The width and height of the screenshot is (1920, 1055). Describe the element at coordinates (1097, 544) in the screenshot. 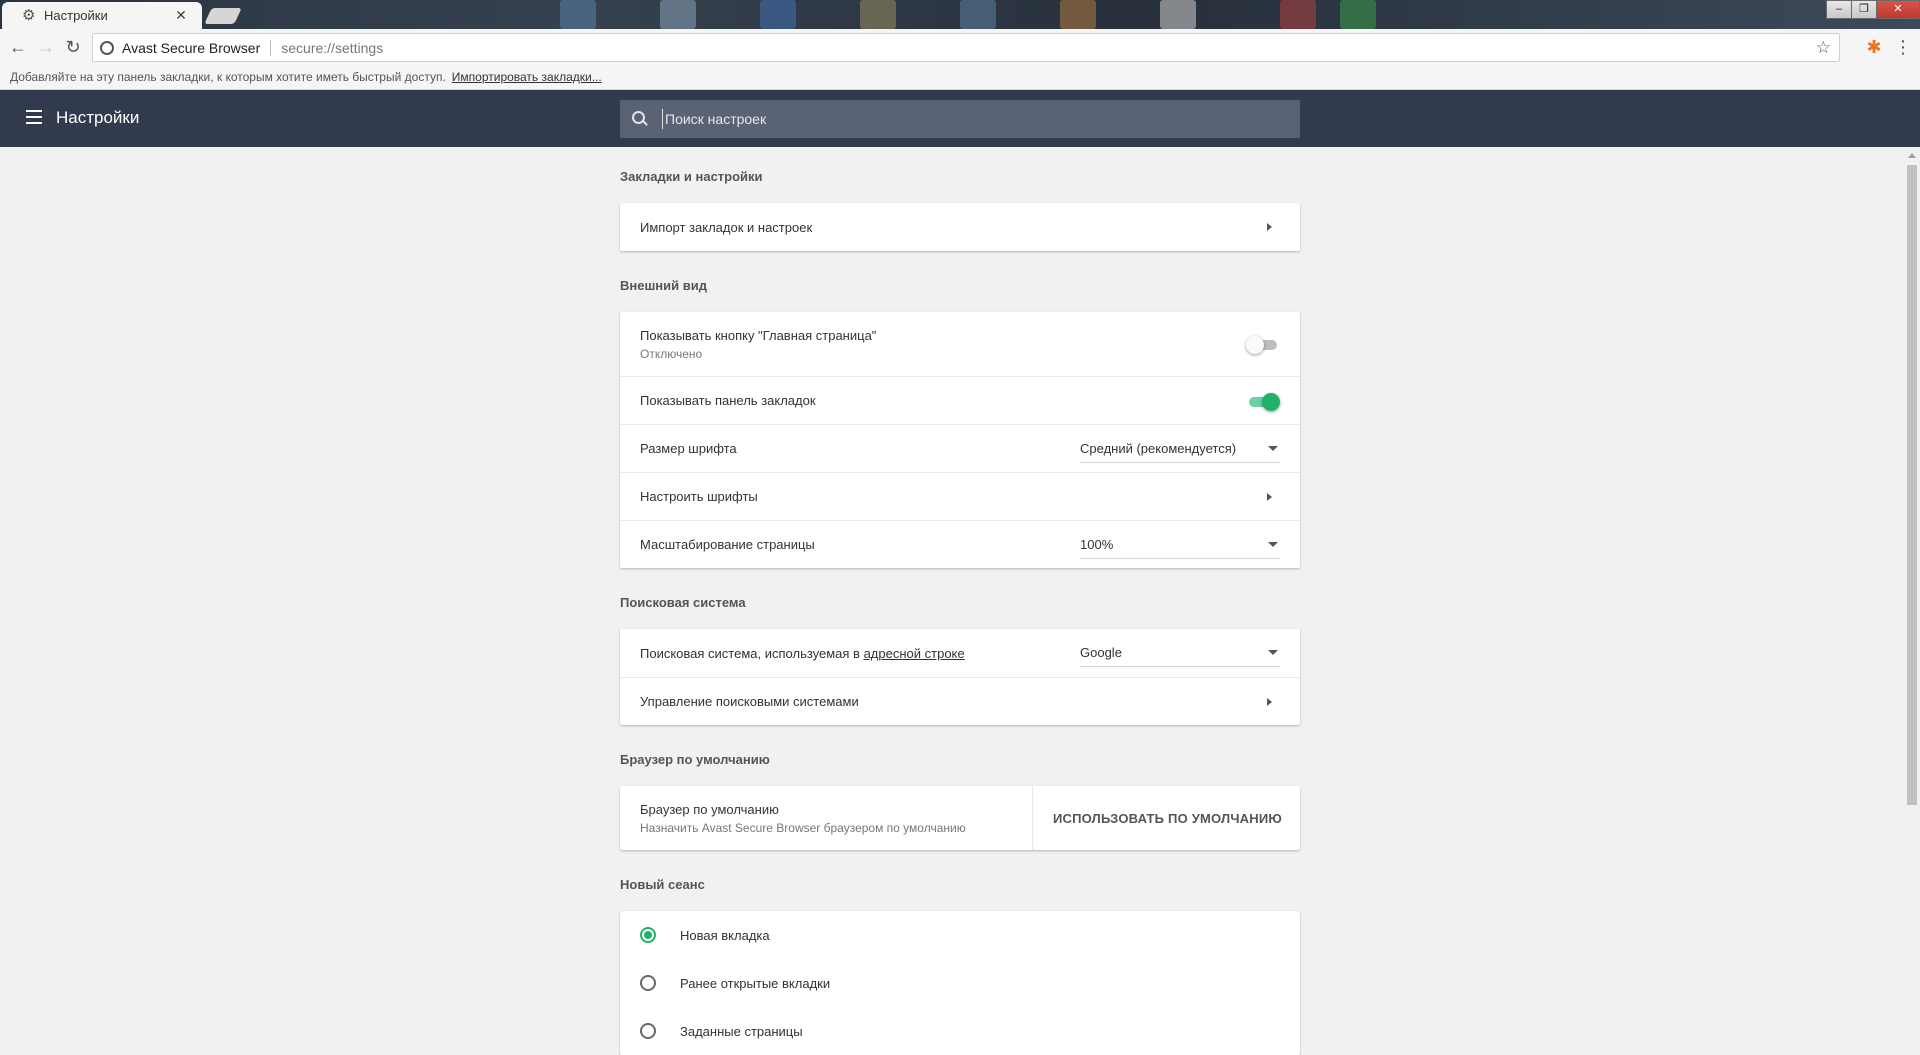

I see `page-zoom-value: 100%` at that location.